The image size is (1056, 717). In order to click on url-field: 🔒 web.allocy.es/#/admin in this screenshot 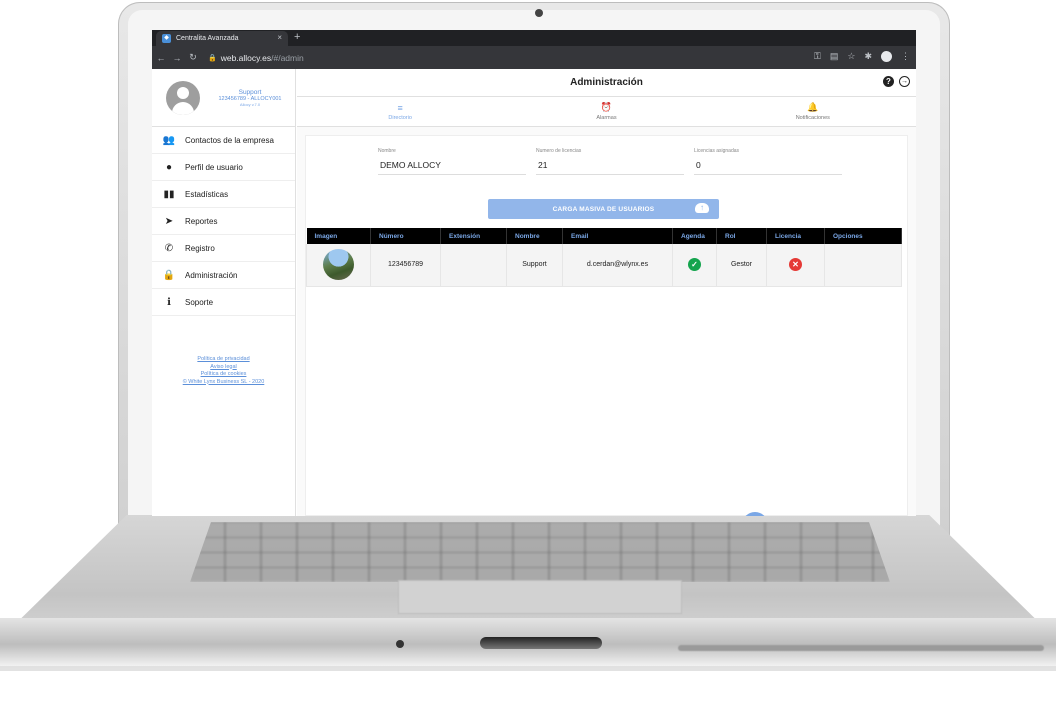, I will do `click(256, 58)`.